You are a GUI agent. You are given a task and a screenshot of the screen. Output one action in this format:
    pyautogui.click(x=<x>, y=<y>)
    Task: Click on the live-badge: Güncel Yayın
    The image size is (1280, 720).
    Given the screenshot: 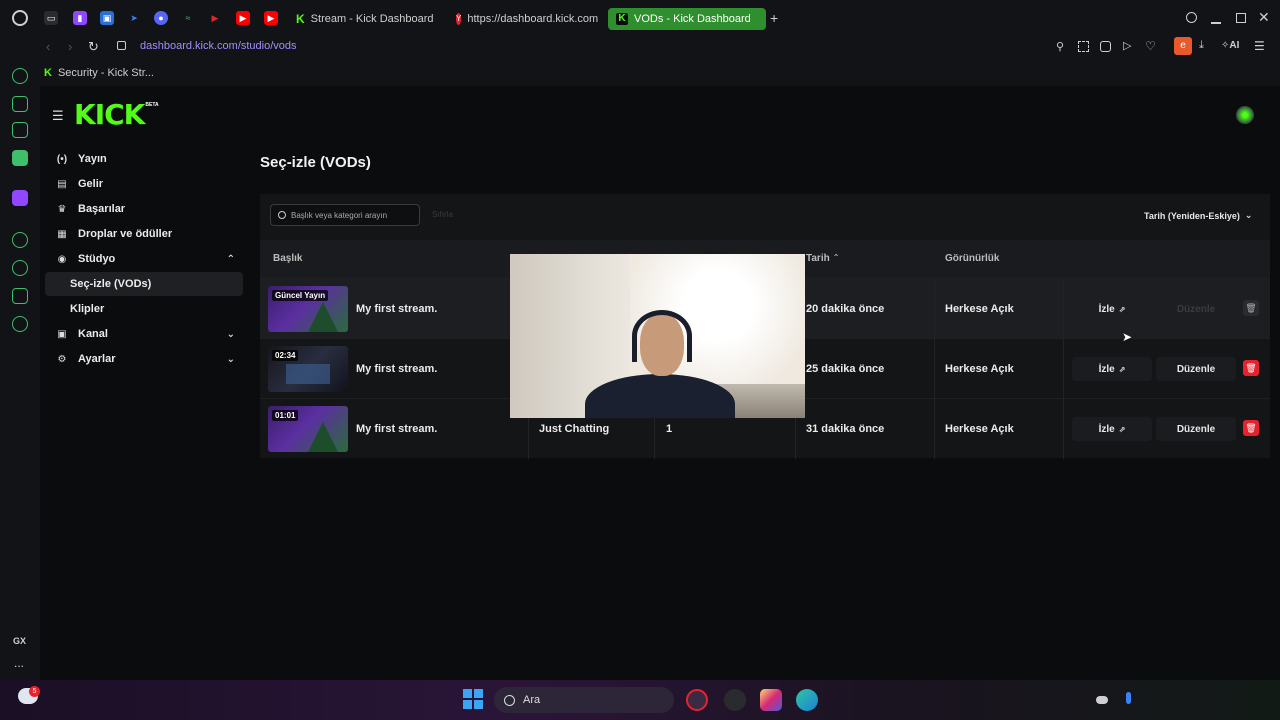 What is the action you would take?
    pyautogui.click(x=300, y=295)
    